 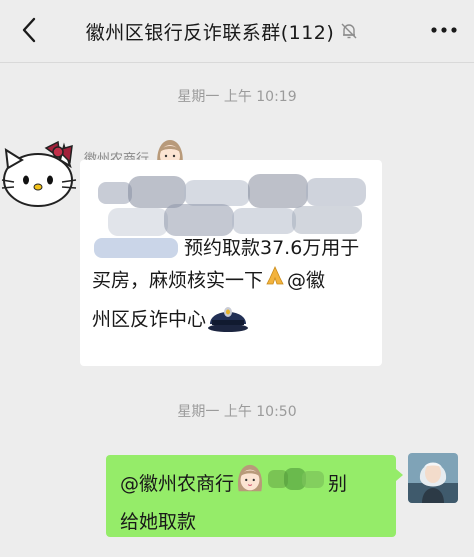 I want to click on message-line-3: 州区反诈中心, so click(x=149, y=319).